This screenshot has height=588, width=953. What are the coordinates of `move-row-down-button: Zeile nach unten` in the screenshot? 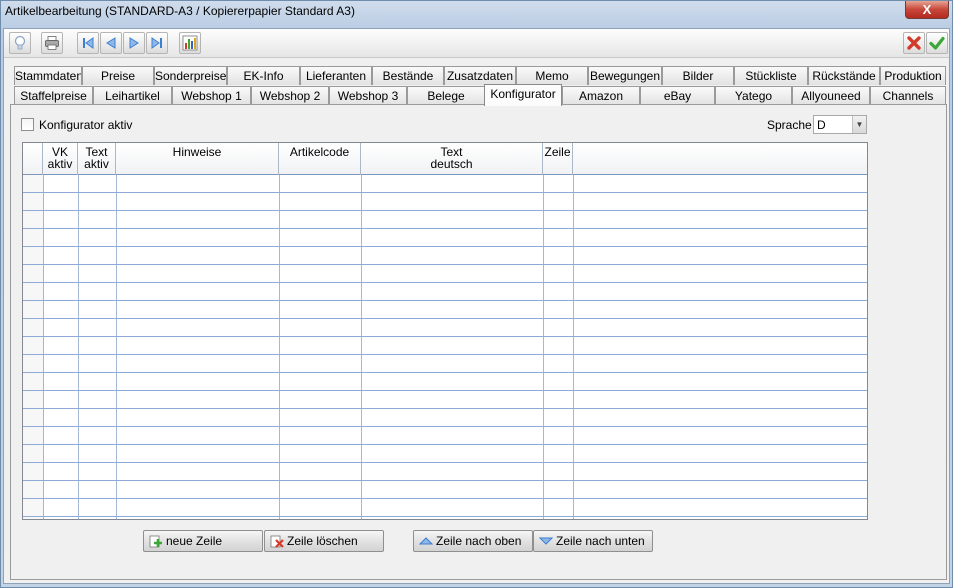 It's located at (593, 541).